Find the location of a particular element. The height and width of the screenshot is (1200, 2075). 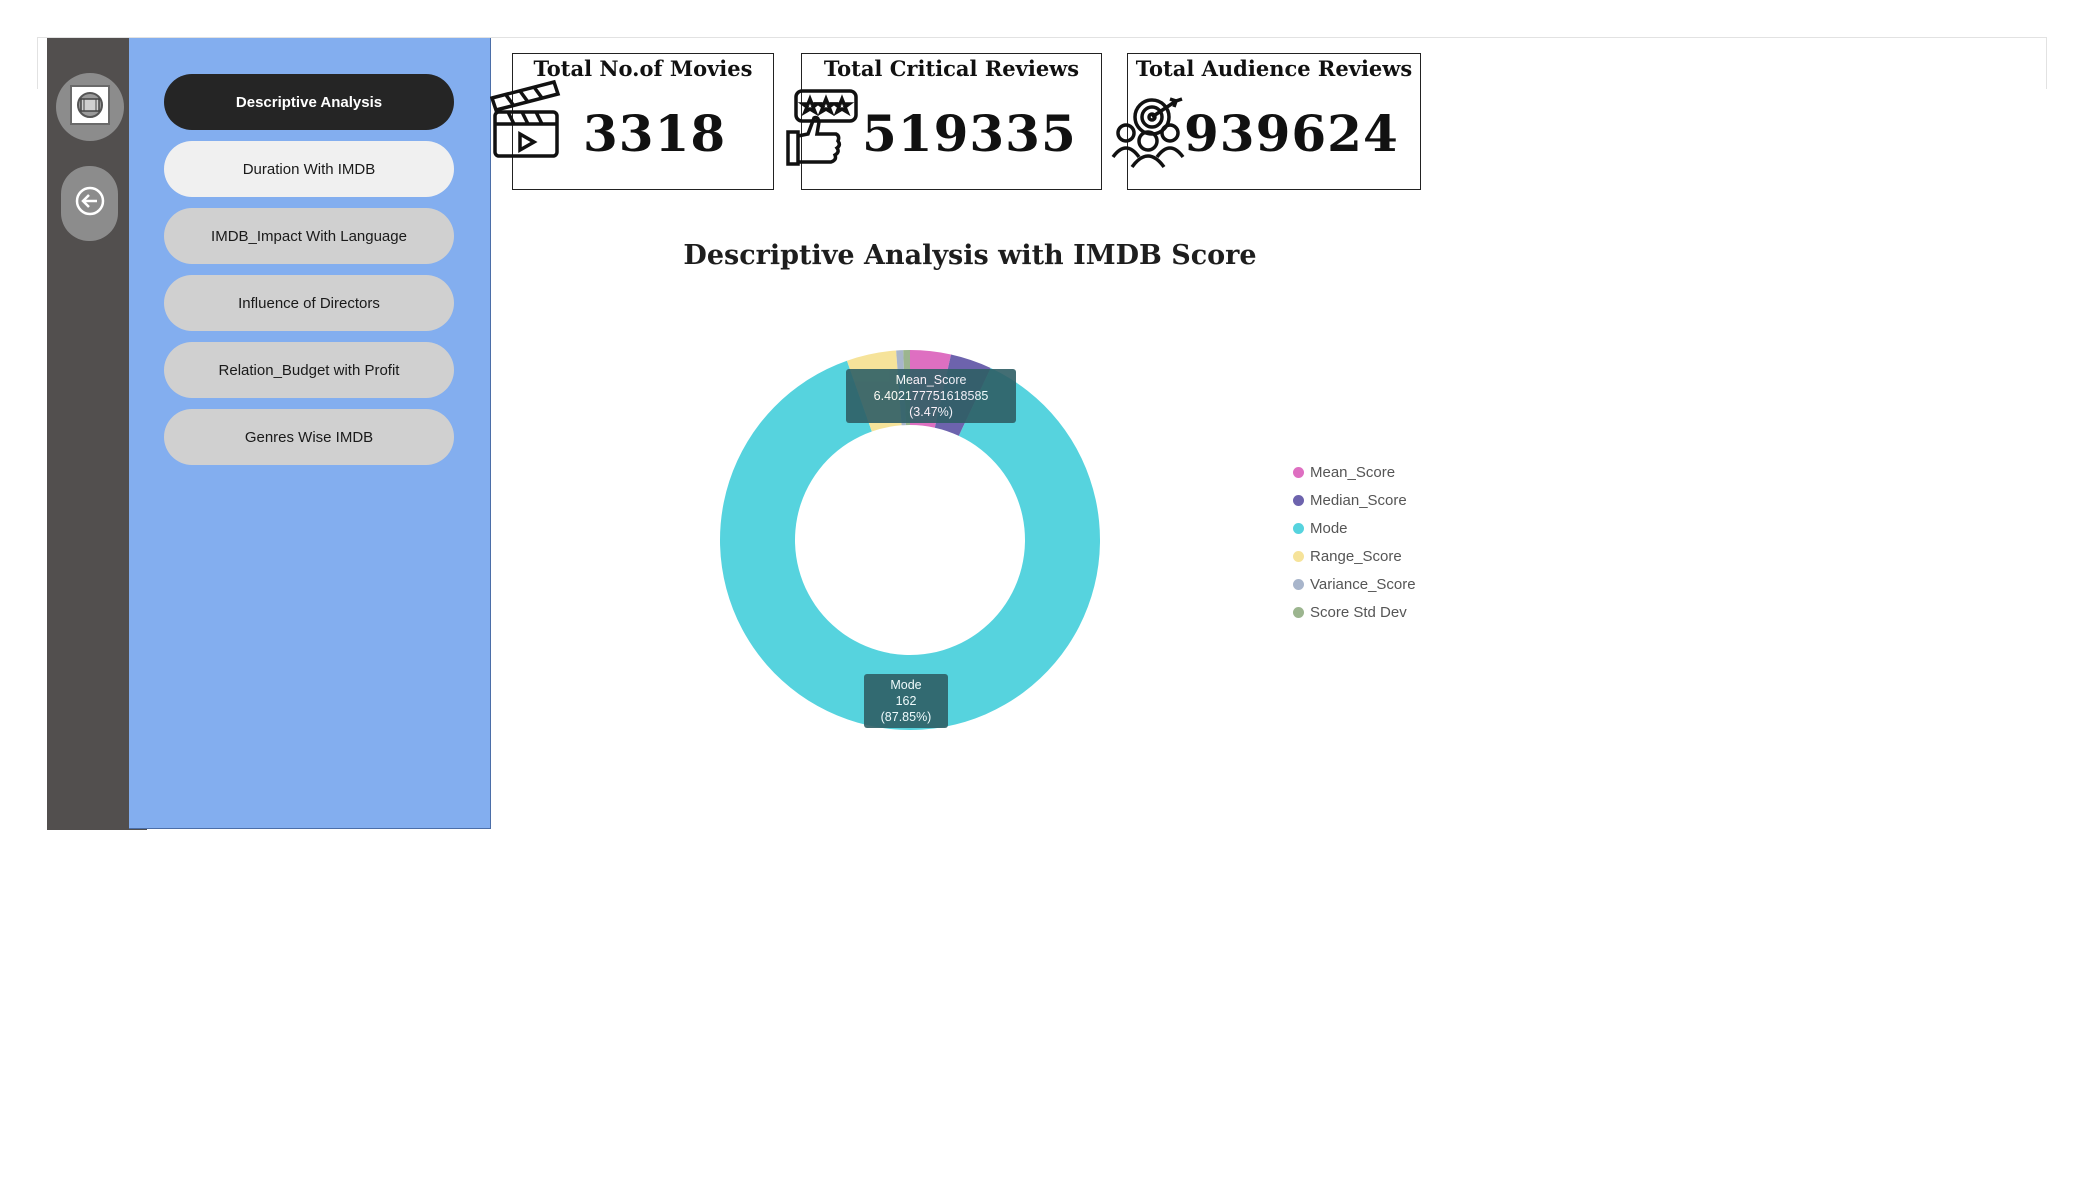

legend-label: Variance_Score is located at coordinates (1363, 584).